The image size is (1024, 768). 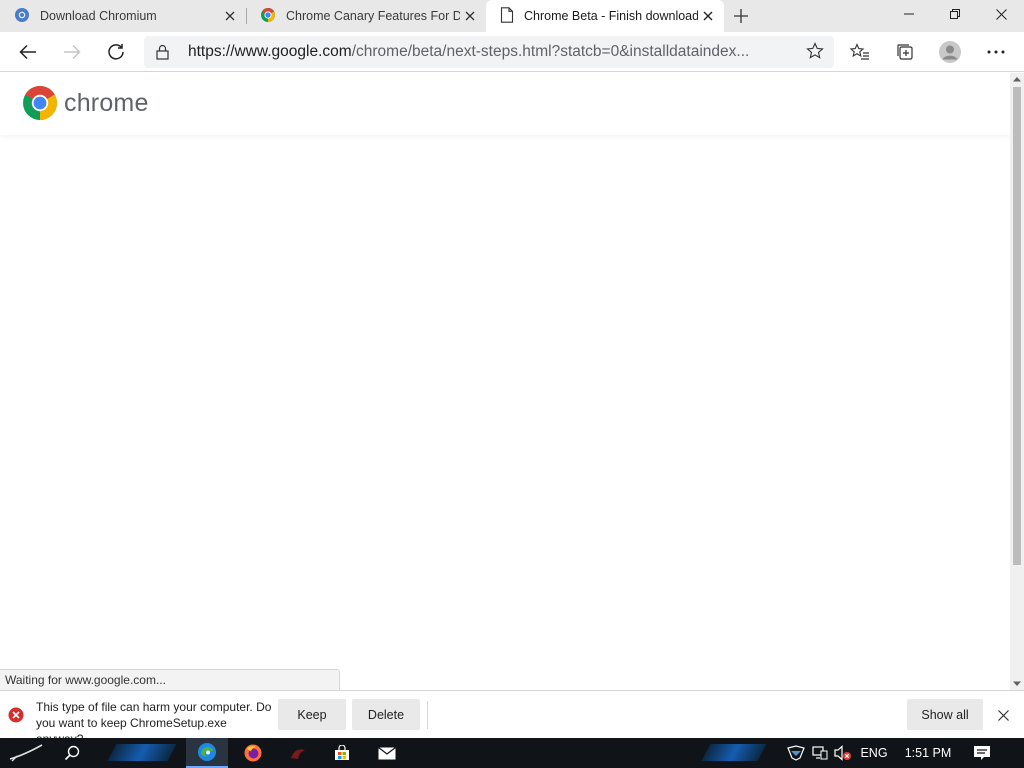 I want to click on plus-icon, so click(x=741, y=16).